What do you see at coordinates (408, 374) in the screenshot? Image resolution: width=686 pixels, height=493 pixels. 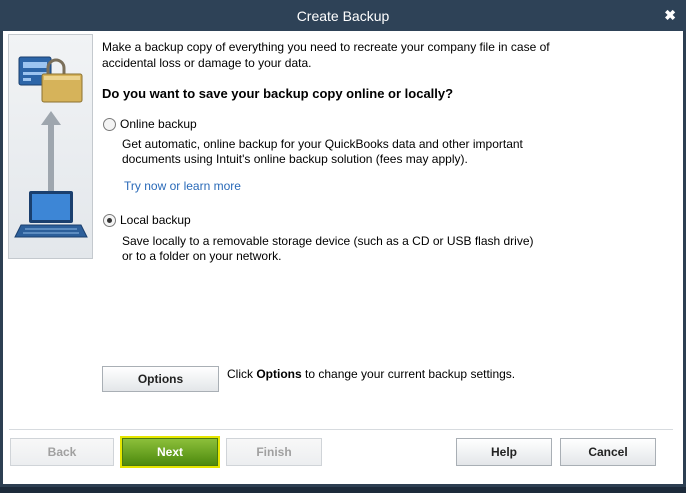 I see `options-hint-suffix: to change your current backup settings.` at bounding box center [408, 374].